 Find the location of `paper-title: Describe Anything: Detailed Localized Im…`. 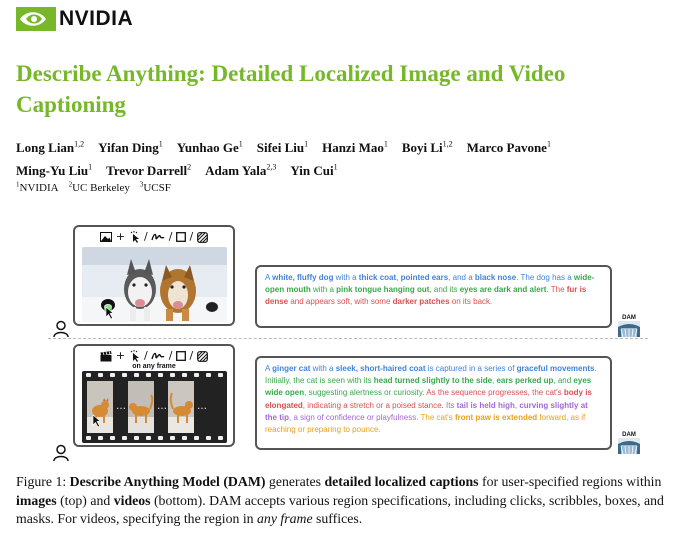

paper-title: Describe Anything: Detailed Localized Im… is located at coordinates (291, 89).